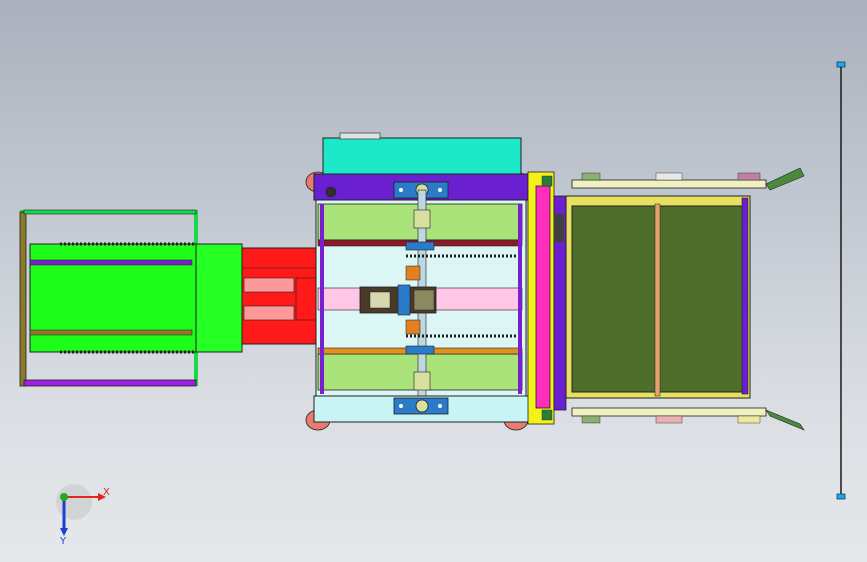 Image resolution: width=867 pixels, height=562 pixels. I want to click on y-axis-label: Y, so click(63, 541).